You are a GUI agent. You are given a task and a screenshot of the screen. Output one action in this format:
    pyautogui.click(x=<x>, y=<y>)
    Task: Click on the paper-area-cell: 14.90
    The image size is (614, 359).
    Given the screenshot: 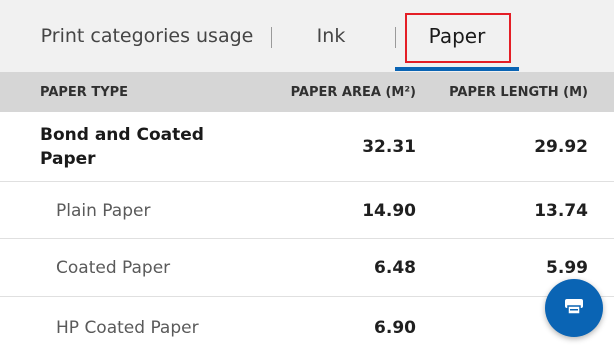 What is the action you would take?
    pyautogui.click(x=389, y=210)
    